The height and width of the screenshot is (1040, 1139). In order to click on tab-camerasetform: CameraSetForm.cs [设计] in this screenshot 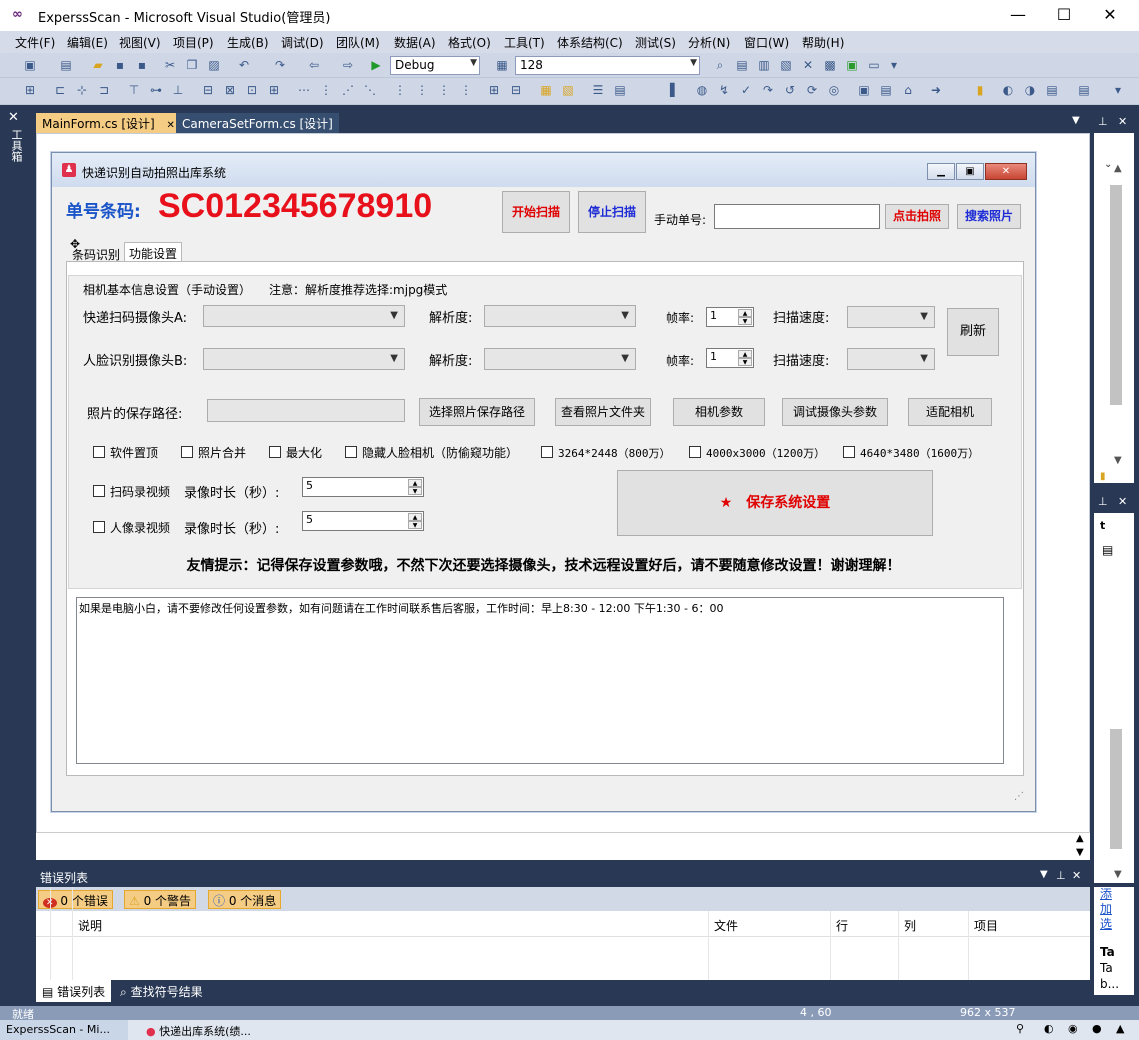, I will do `click(257, 123)`.